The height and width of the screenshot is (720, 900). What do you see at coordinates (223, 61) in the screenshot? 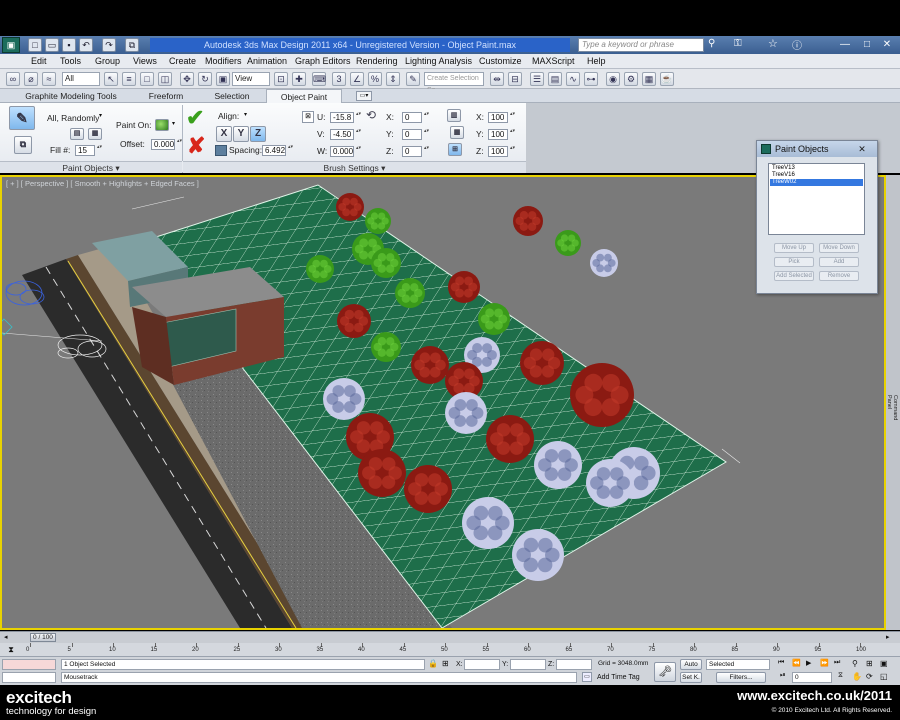
I see `menu-modifiers: Modifiers` at bounding box center [223, 61].